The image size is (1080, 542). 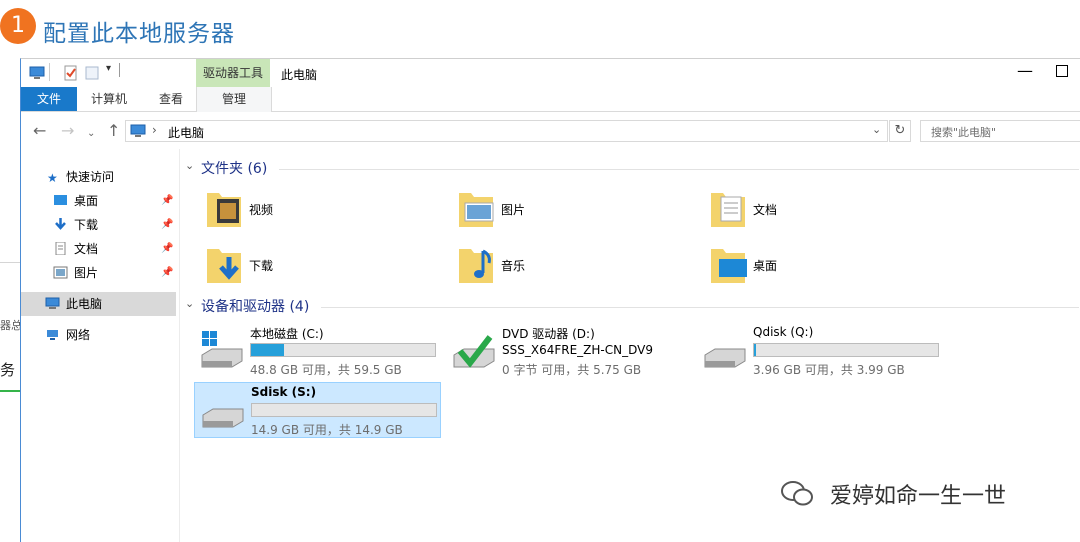 What do you see at coordinates (261, 210) in the screenshot?
I see `folder-label: 视频` at bounding box center [261, 210].